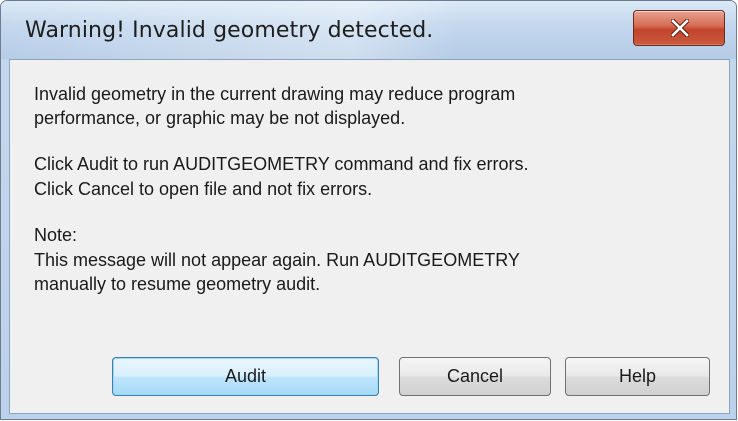 This screenshot has height=421, width=738. Describe the element at coordinates (245, 376) in the screenshot. I see `audit-button: Audit` at that location.